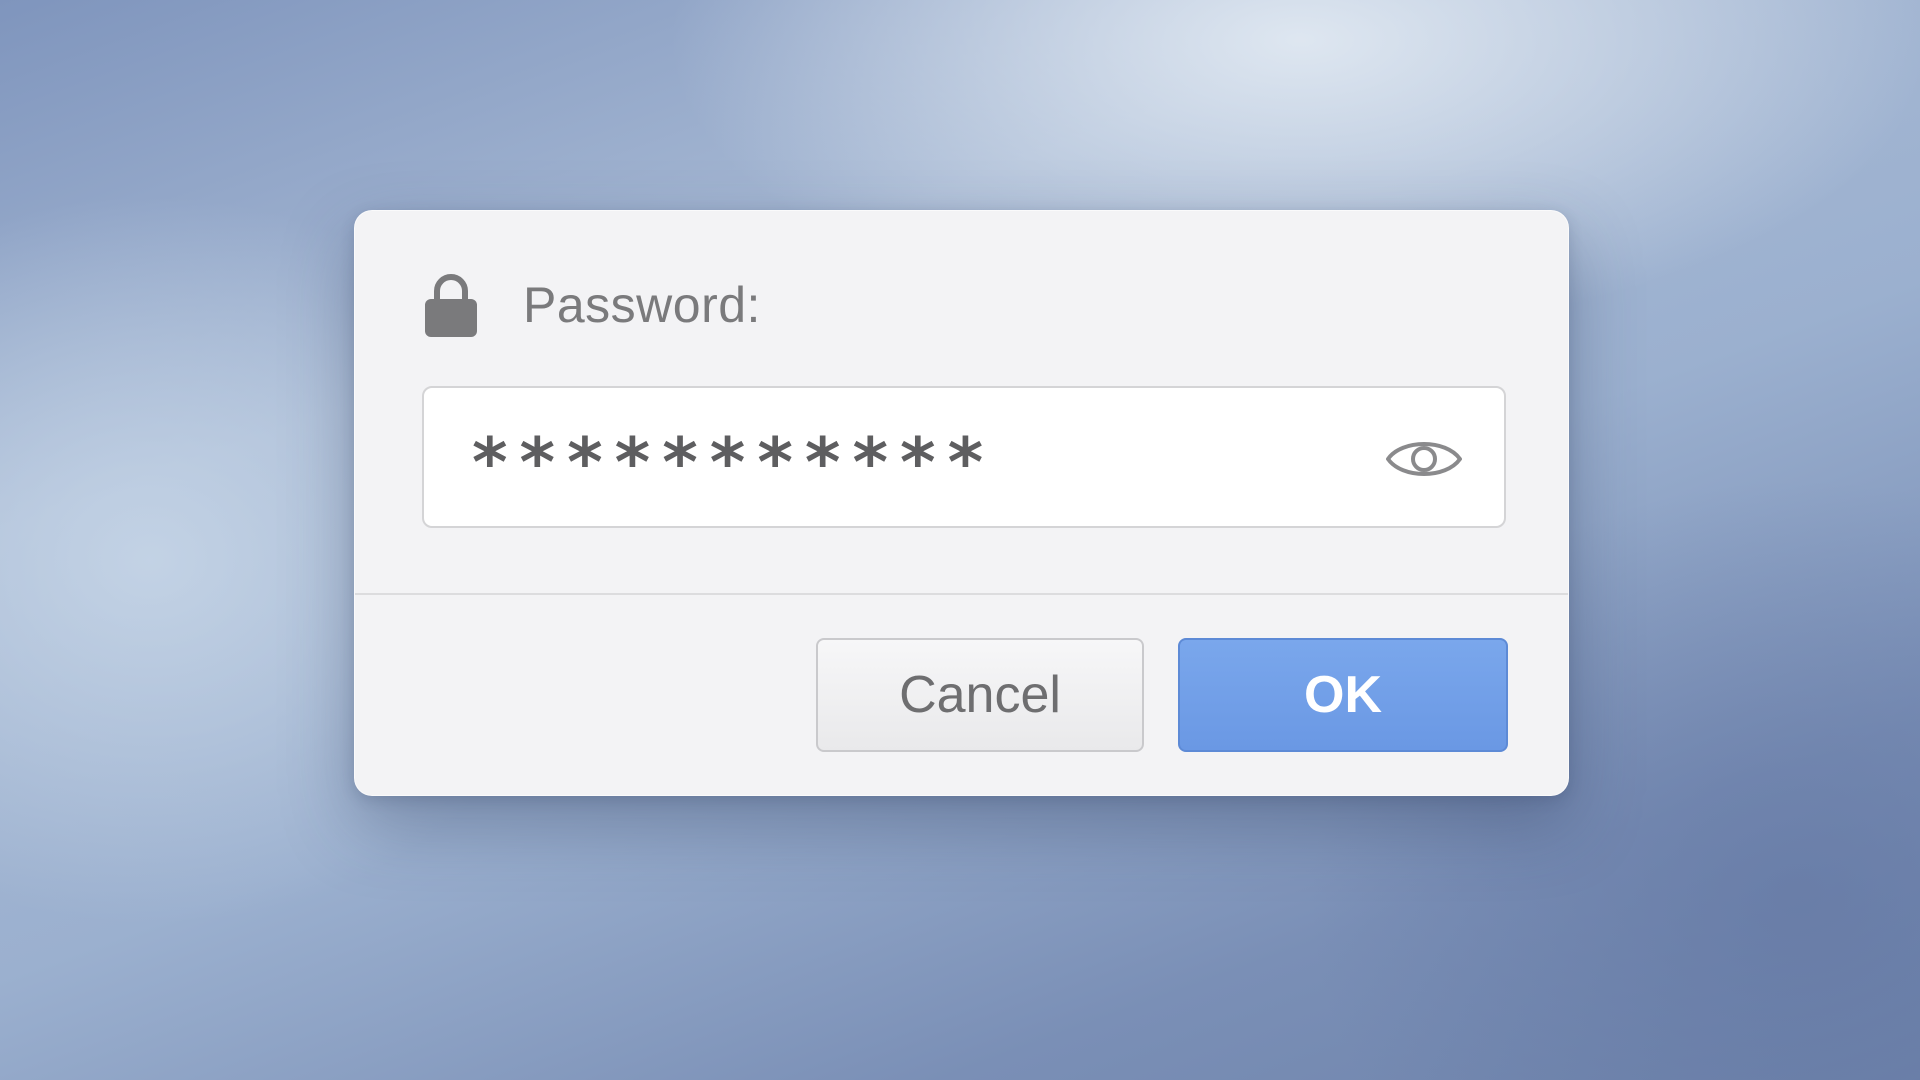 This screenshot has height=1080, width=1920. I want to click on eye-icon, so click(1424, 459).